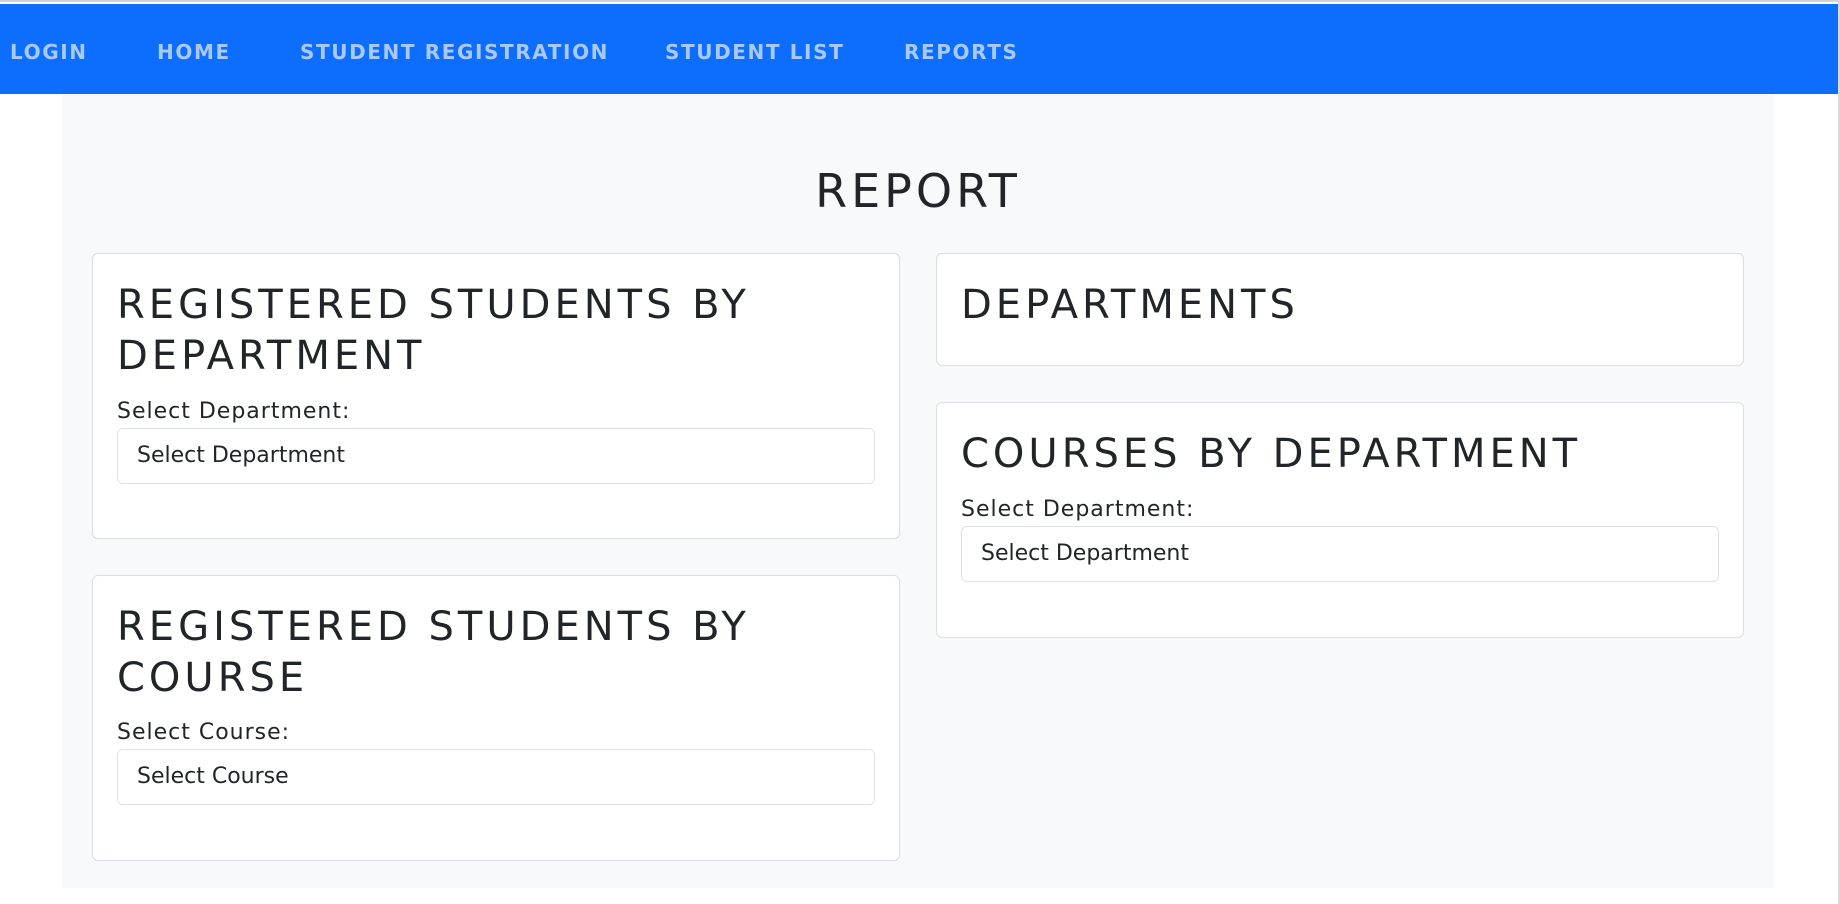 Image resolution: width=1840 pixels, height=904 pixels. Describe the element at coordinates (1271, 454) in the screenshot. I see `card-title: COURSES BY DEPARTMENT` at that location.